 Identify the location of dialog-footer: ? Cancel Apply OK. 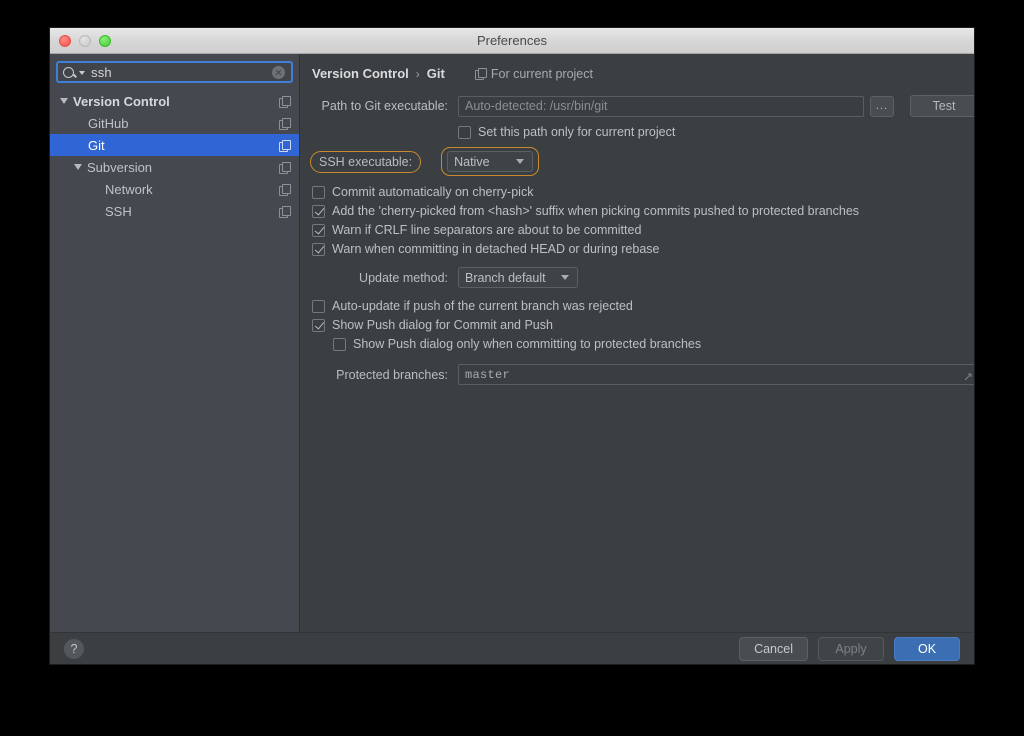
(512, 648).